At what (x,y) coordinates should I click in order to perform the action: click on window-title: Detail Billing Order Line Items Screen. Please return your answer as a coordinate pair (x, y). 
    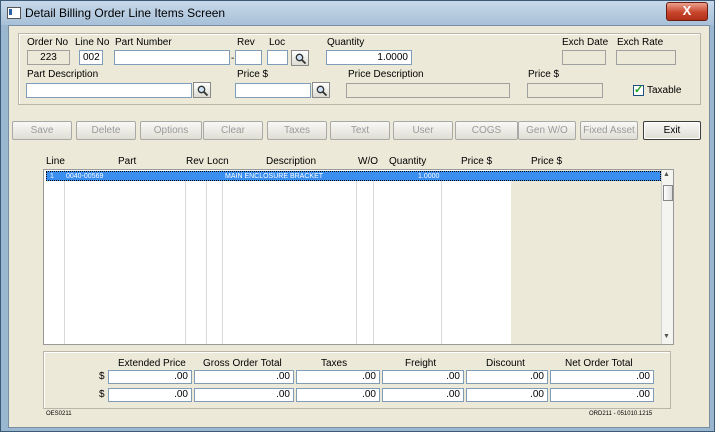
    Looking at the image, I should click on (125, 13).